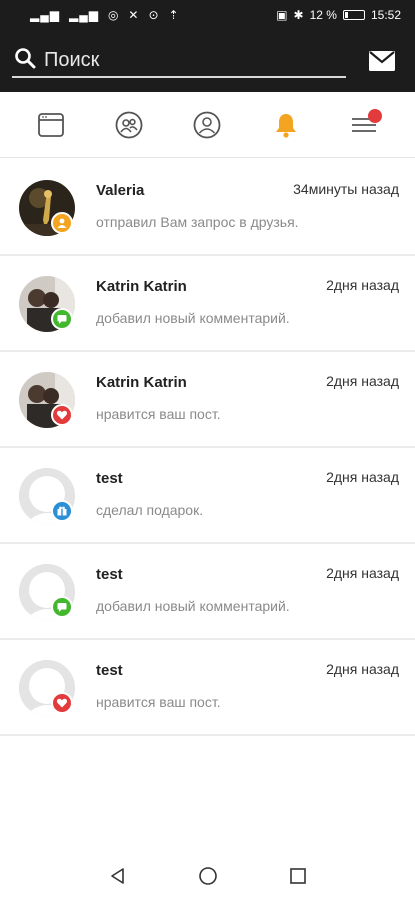  I want to click on tab-notifications, so click(286, 125).